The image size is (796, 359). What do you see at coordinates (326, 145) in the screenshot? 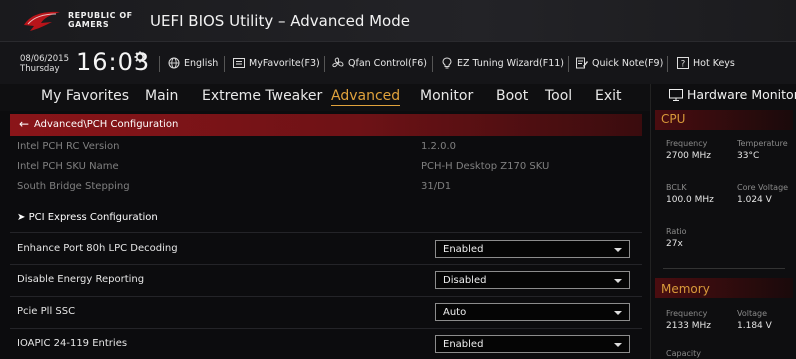
I see `info-row: Intel PCH RC Version 1.2.0.0` at bounding box center [326, 145].